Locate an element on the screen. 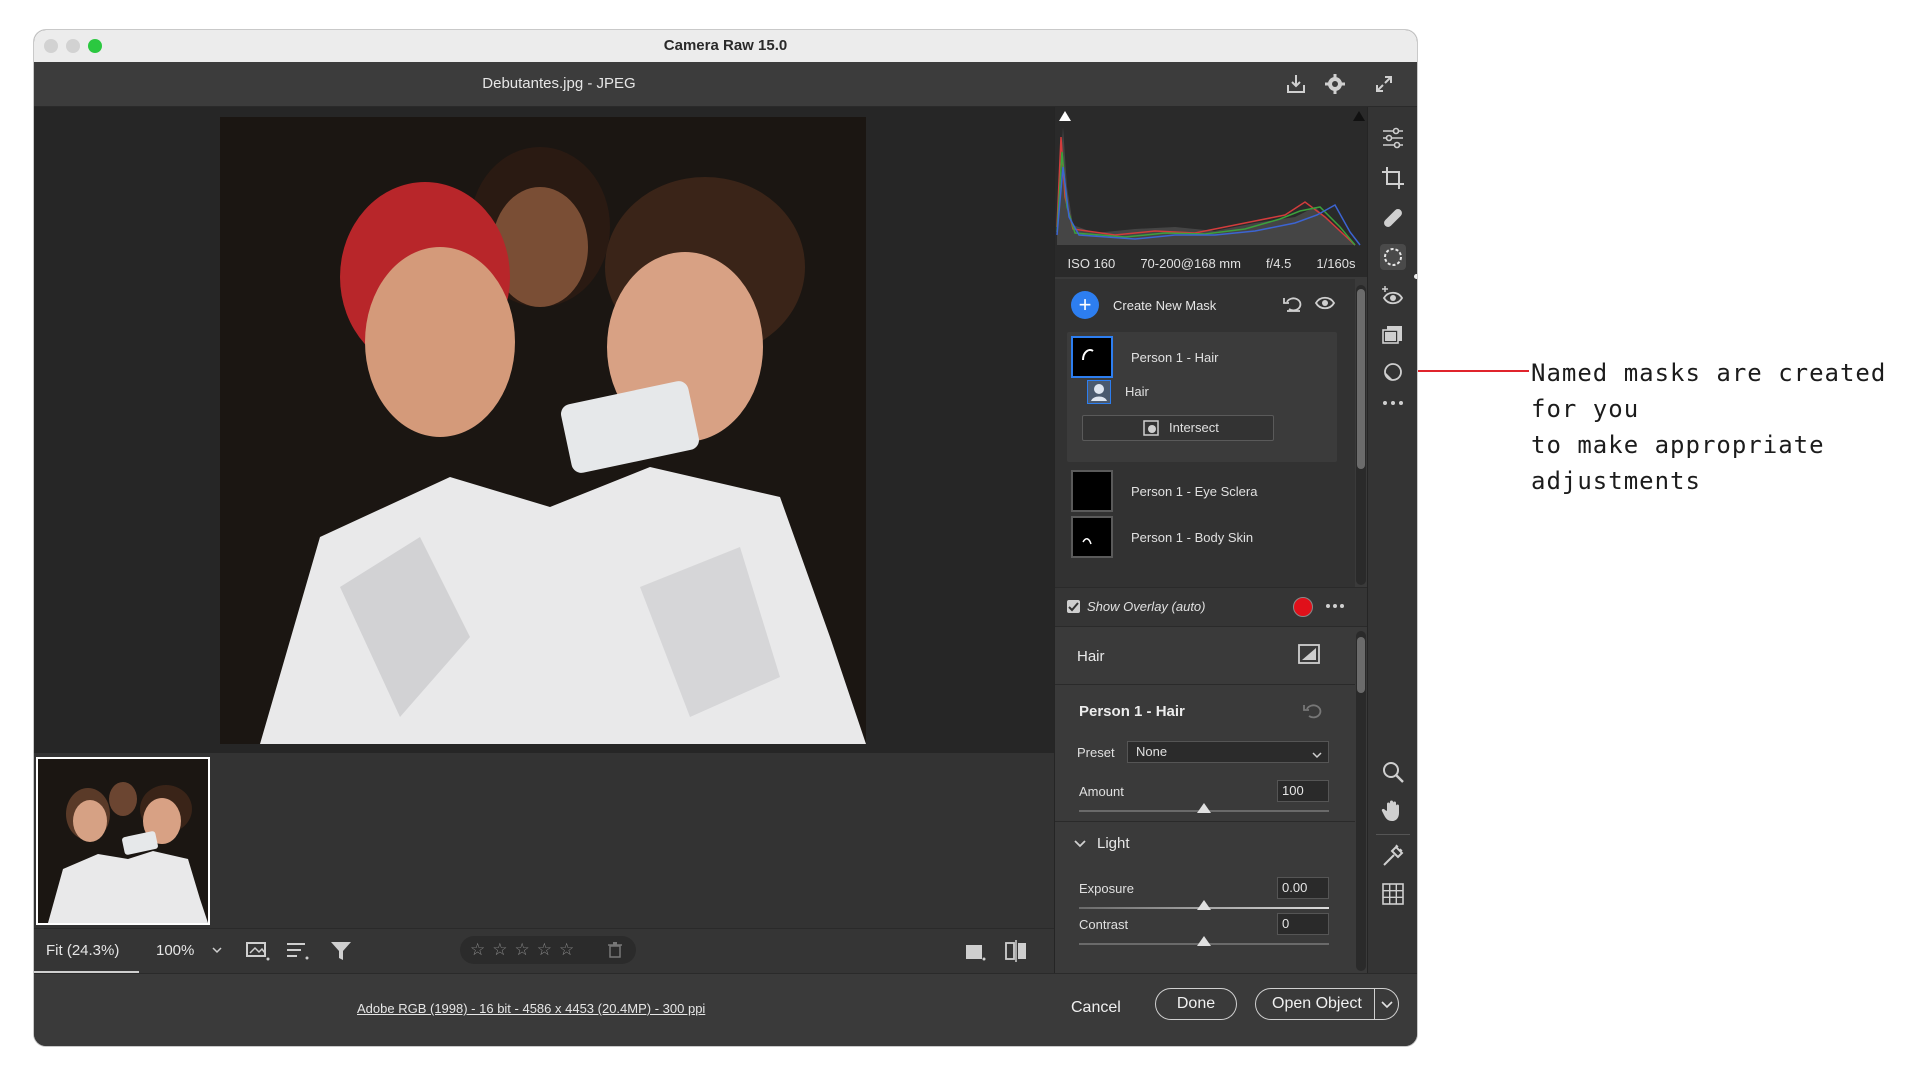  plus-icon: + is located at coordinates (1085, 305).